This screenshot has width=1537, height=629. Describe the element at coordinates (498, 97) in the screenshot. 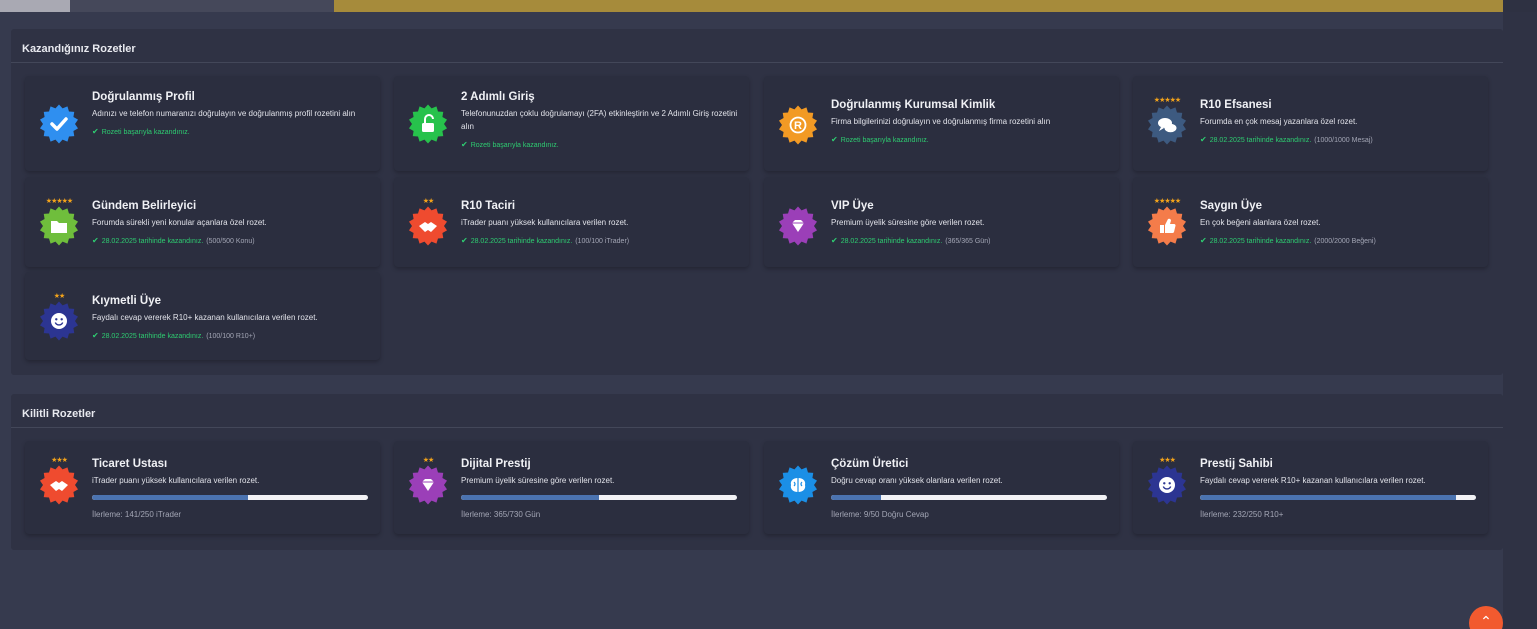

I see `badge-title: 2 Adımlı Giriş` at that location.